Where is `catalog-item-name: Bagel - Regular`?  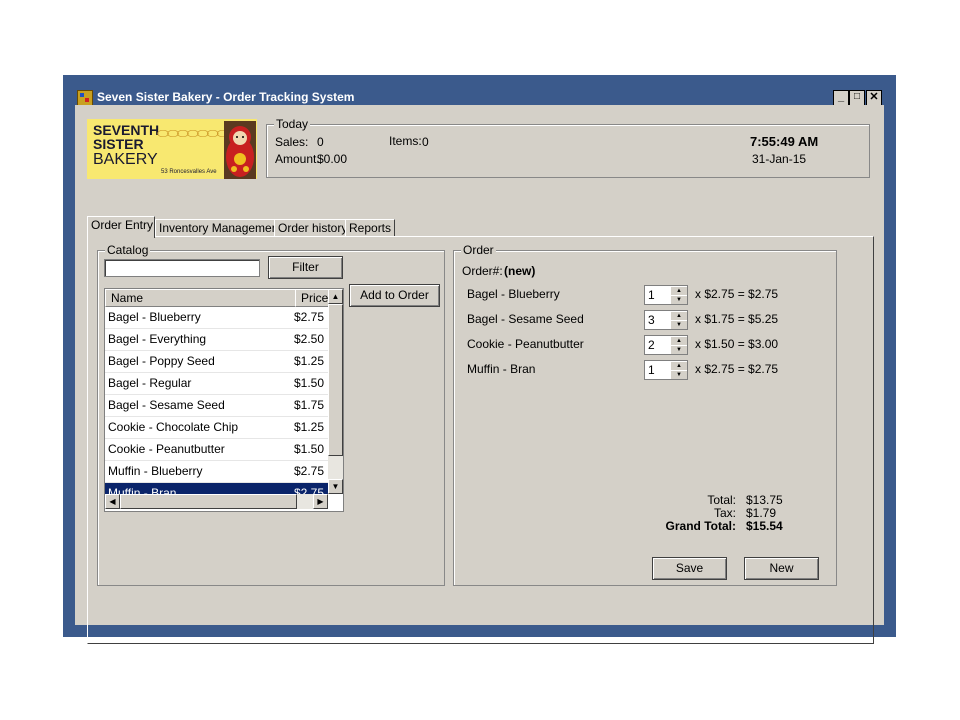
catalog-item-name: Bagel - Regular is located at coordinates (150, 383).